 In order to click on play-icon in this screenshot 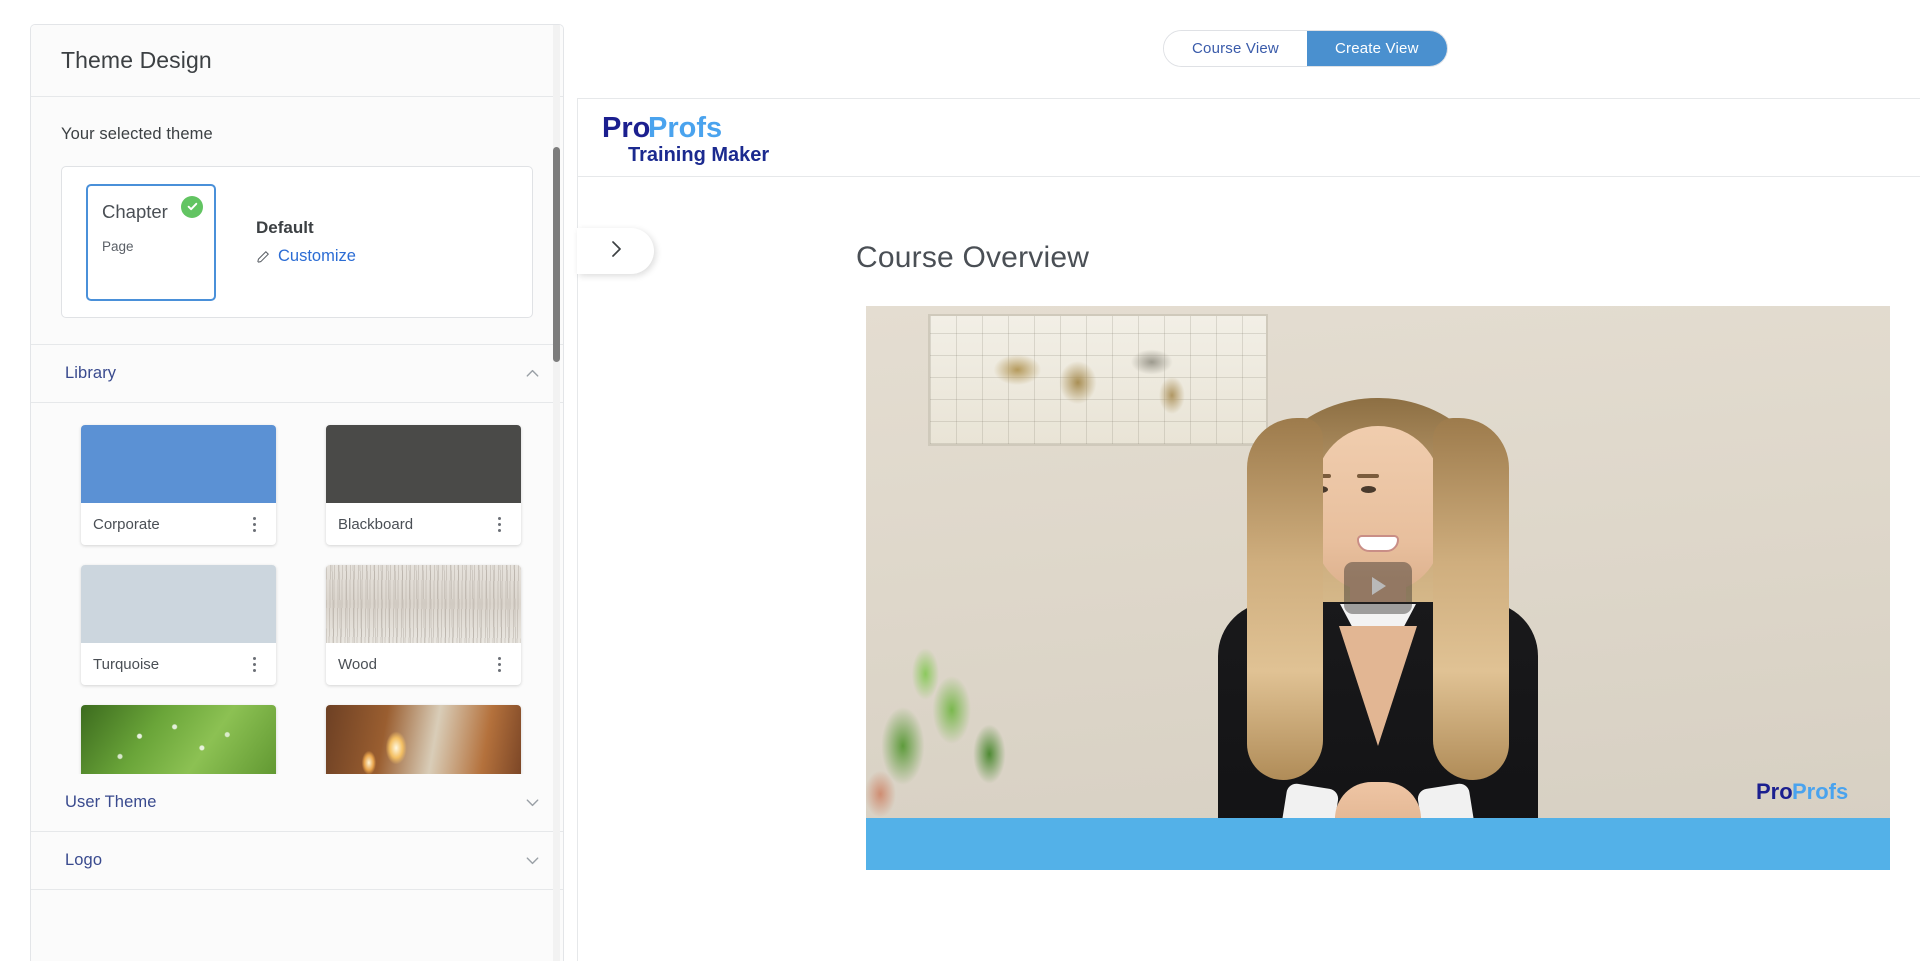, I will do `click(1378, 588)`.